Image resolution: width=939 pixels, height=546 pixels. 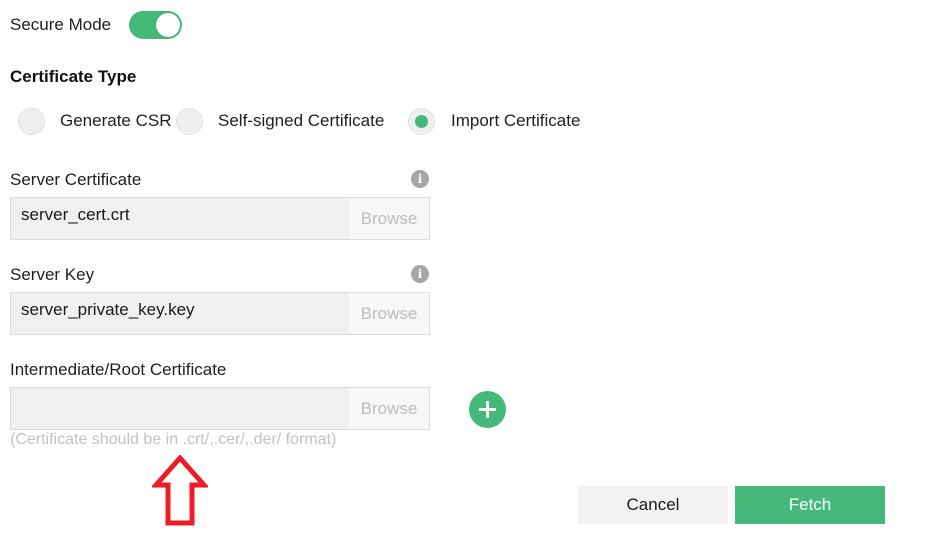 What do you see at coordinates (389, 408) in the screenshot?
I see `intermediate-root-browse-button: Browse` at bounding box center [389, 408].